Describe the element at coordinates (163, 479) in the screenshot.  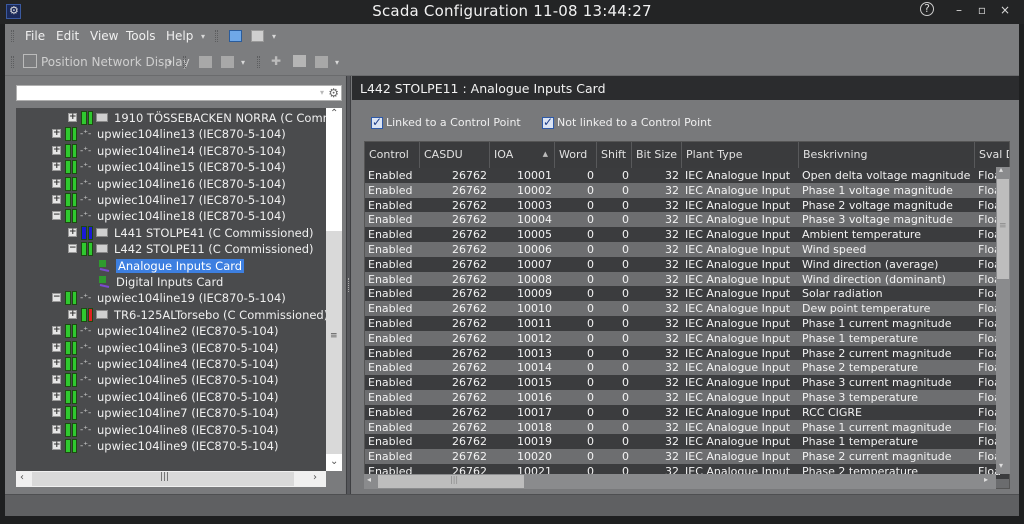
I see `tree-horizontal-scroll-thumb: |||` at that location.